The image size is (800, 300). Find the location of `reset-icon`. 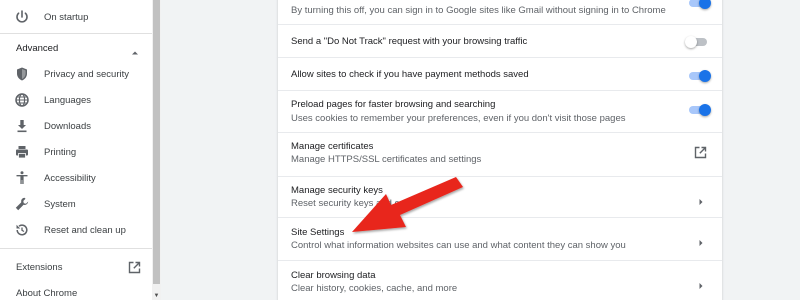

reset-icon is located at coordinates (22, 230).